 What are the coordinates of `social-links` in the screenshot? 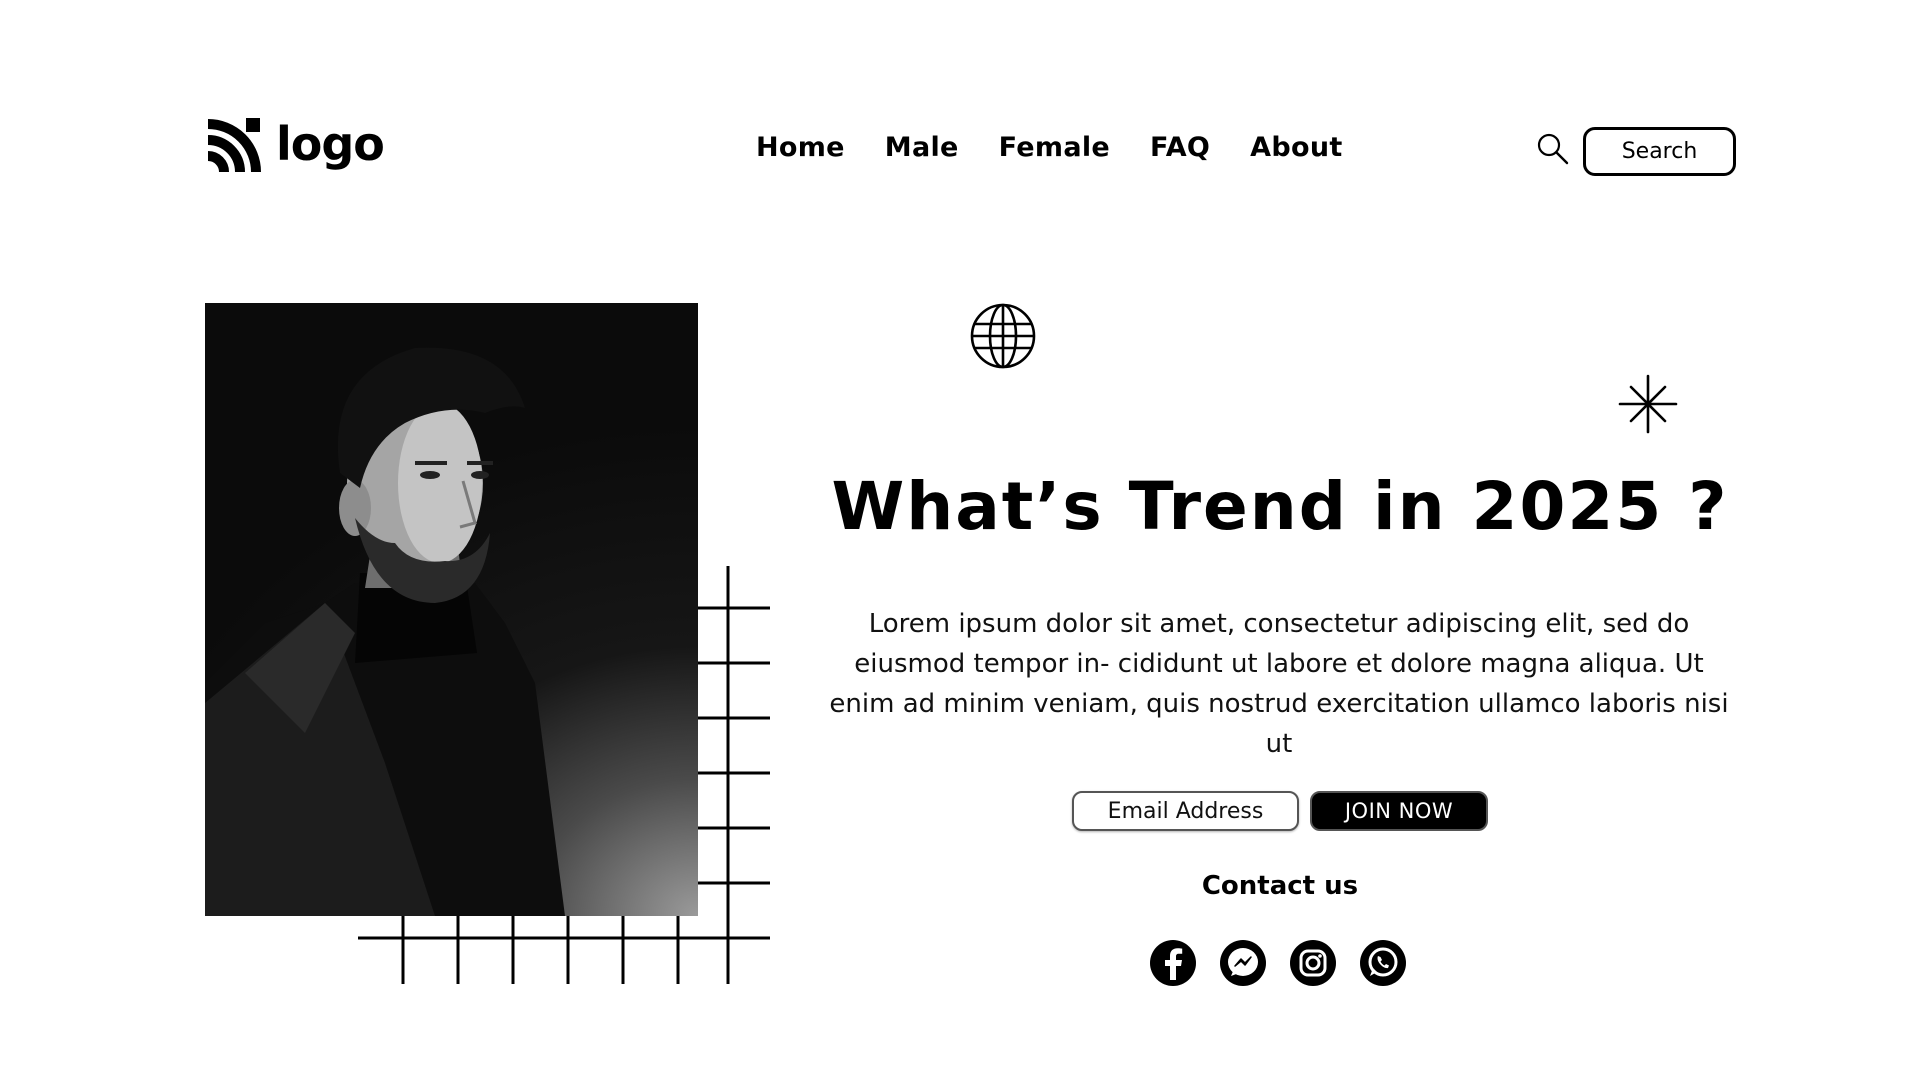 It's located at (1278, 963).